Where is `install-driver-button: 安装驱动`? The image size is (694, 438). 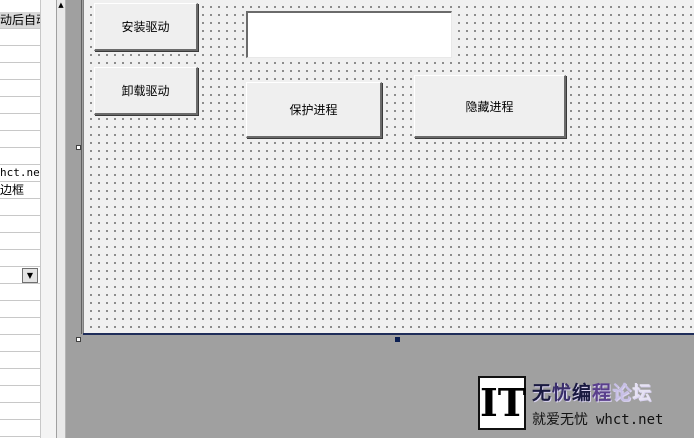
install-driver-button: 安装驱动 is located at coordinates (146, 27).